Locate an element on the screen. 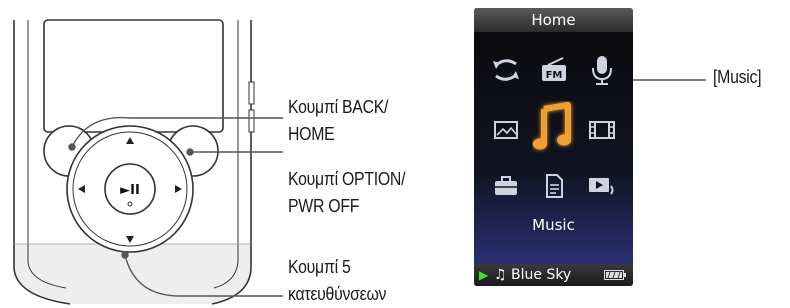  microphone-icon is located at coordinates (602, 70).